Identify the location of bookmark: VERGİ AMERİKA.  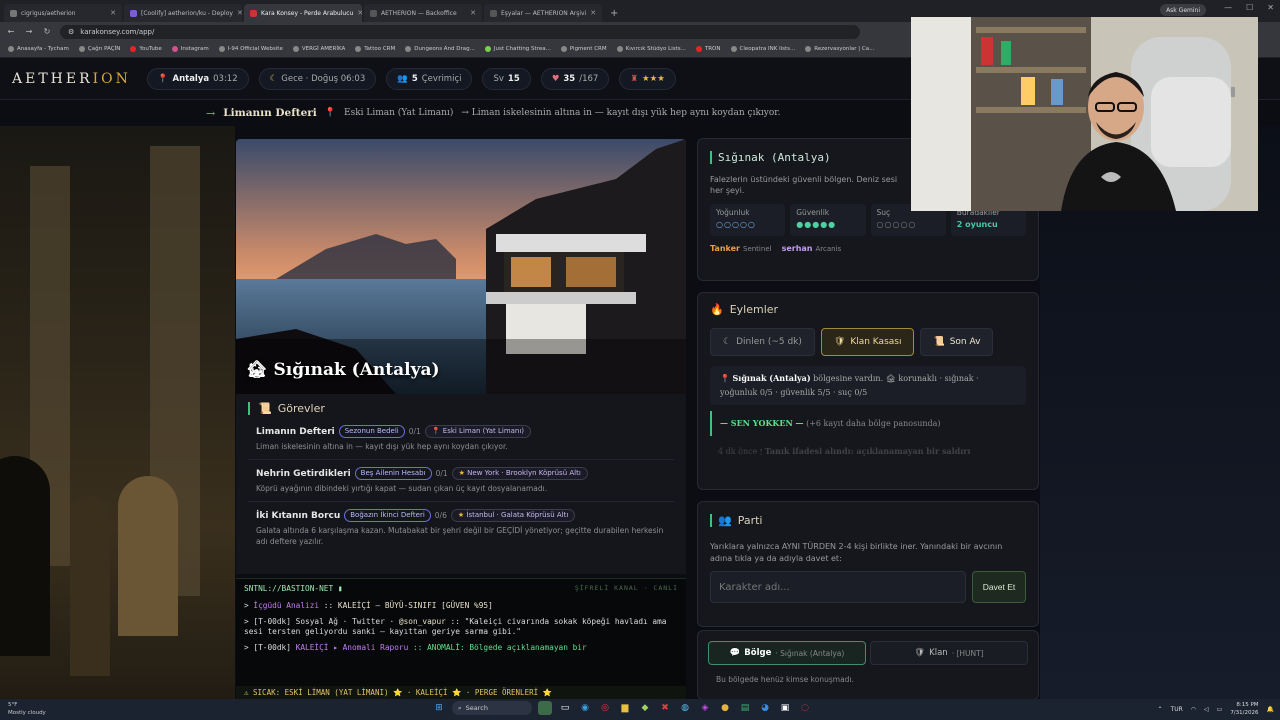
(318, 49).